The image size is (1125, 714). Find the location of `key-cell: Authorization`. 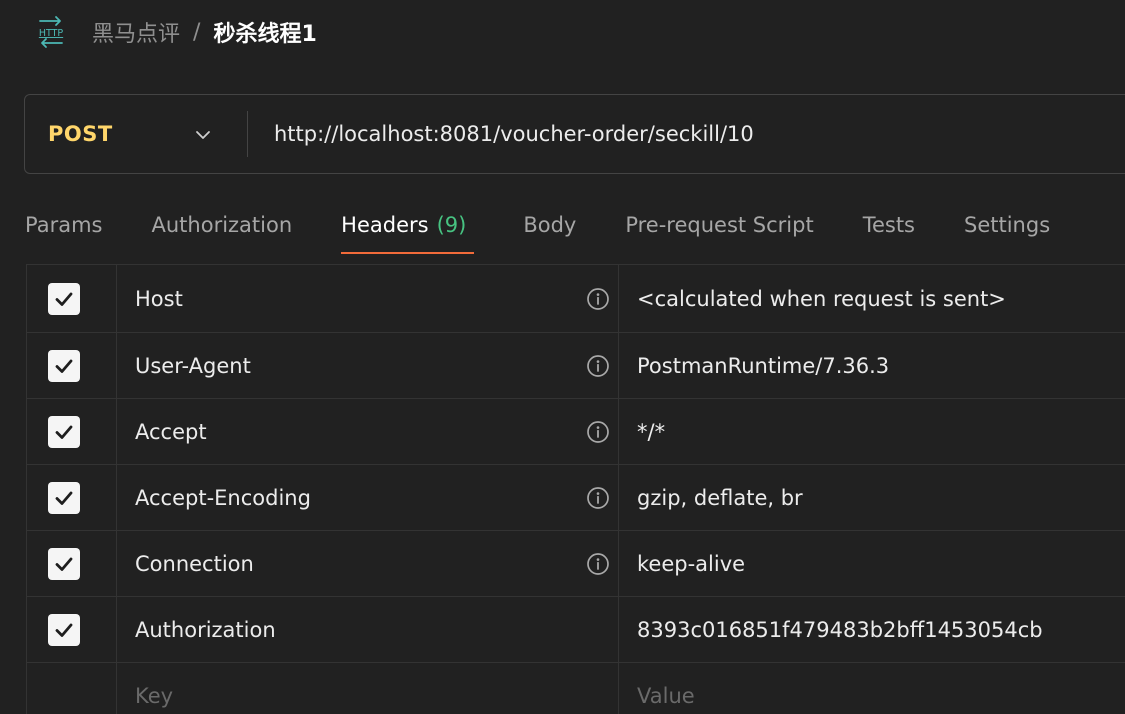

key-cell: Authorization is located at coordinates (368, 629).